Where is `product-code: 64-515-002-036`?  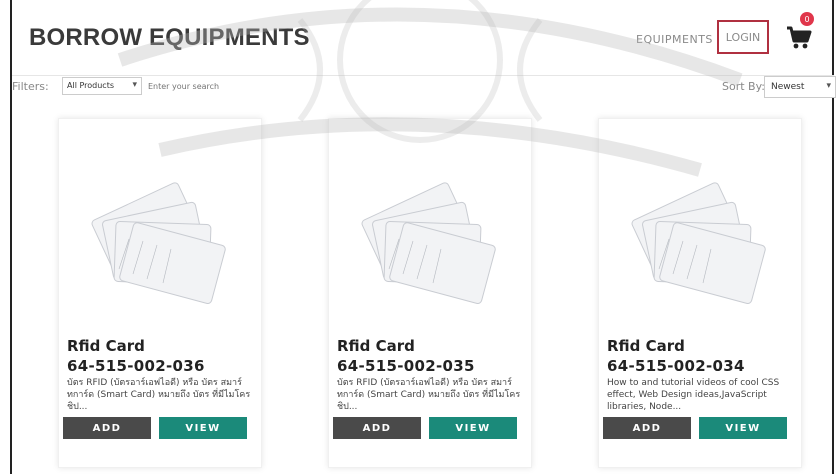 product-code: 64-515-002-036 is located at coordinates (136, 366).